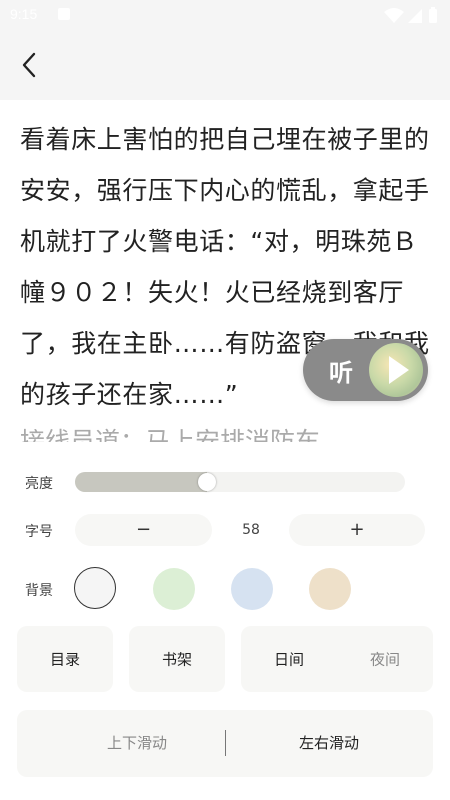 The width and height of the screenshot is (450, 800). I want to click on top-bar, so click(225, 65).